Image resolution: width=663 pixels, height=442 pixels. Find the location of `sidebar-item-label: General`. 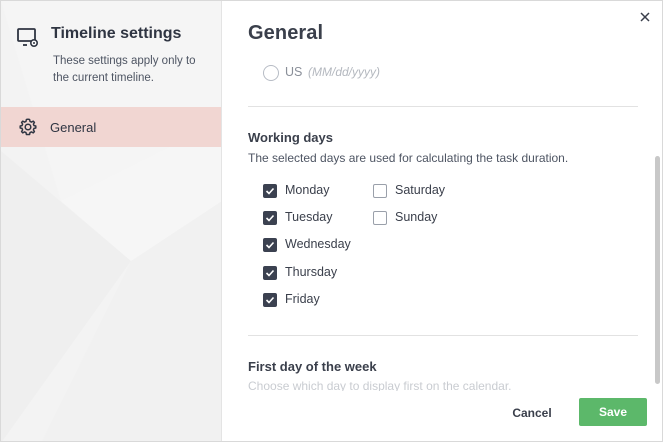

sidebar-item-label: General is located at coordinates (73, 127).